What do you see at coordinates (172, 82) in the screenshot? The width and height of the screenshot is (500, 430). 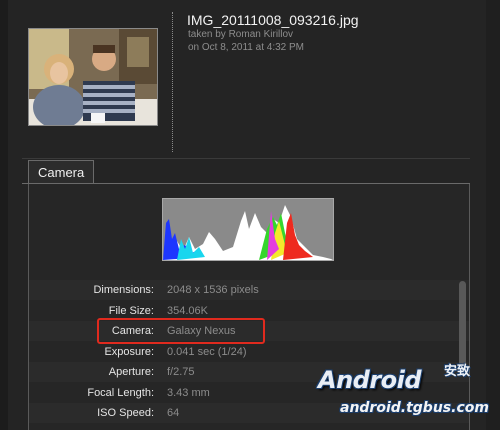 I see `header-separator` at bounding box center [172, 82].